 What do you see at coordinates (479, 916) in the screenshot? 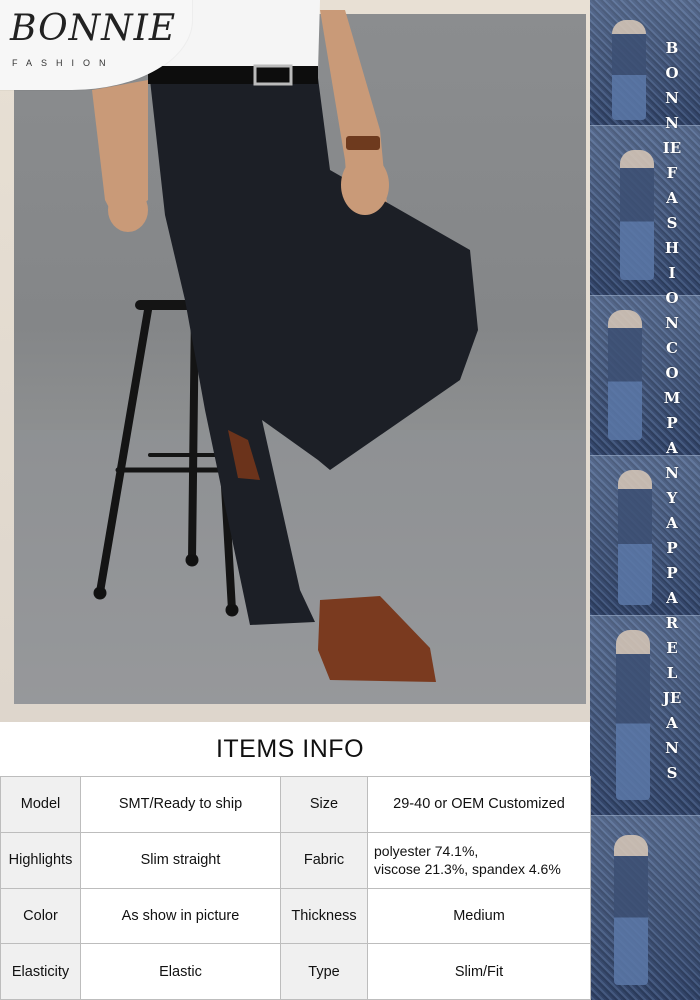
I see `table-value: Medium` at bounding box center [479, 916].